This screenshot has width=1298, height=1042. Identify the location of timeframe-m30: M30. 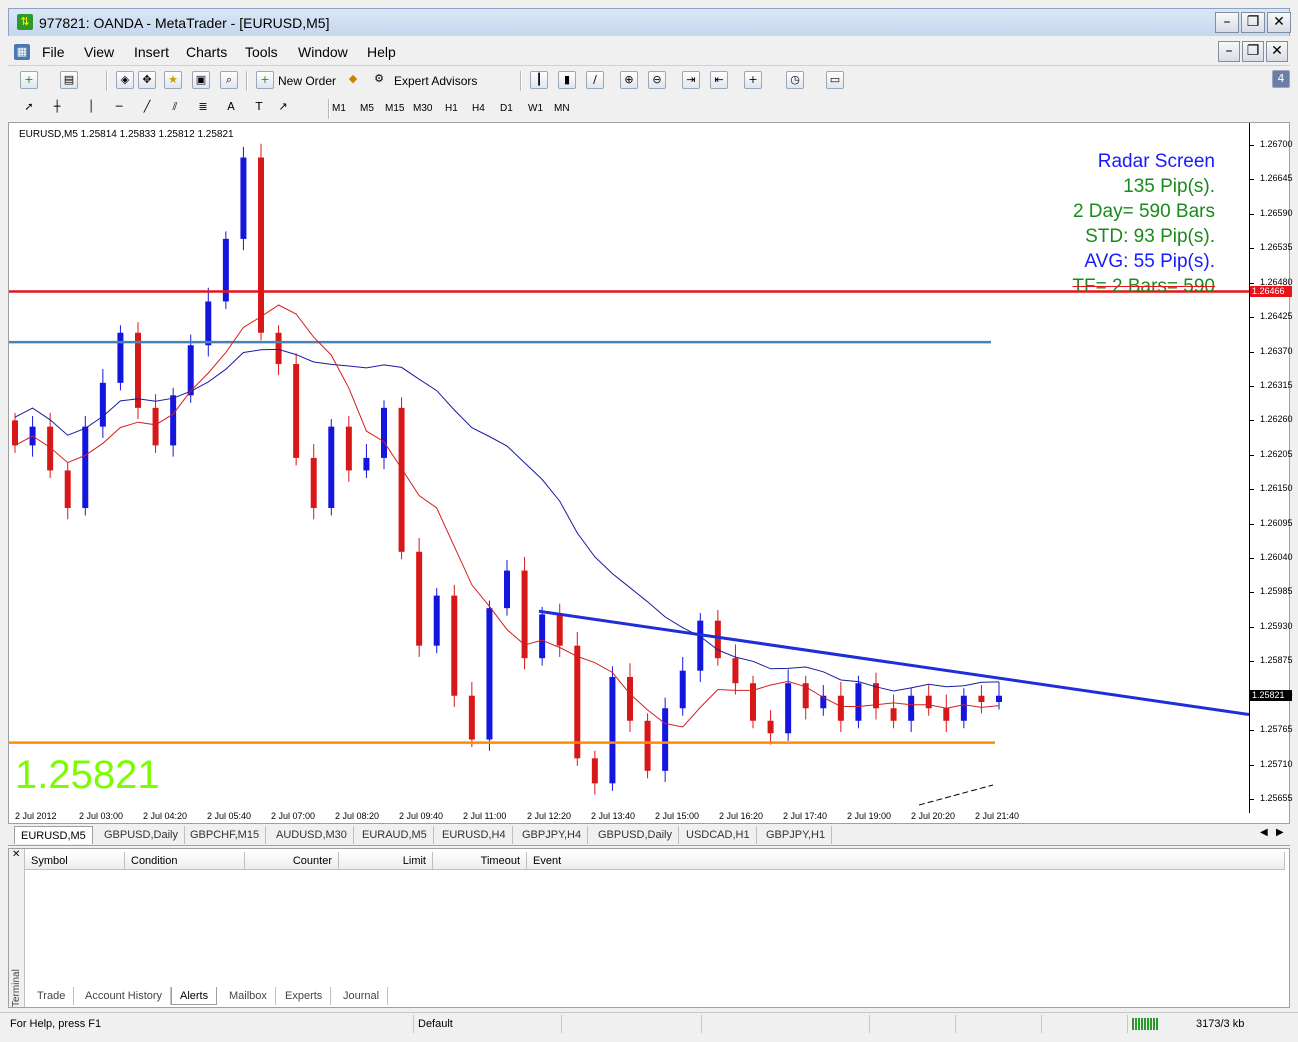
(422, 109).